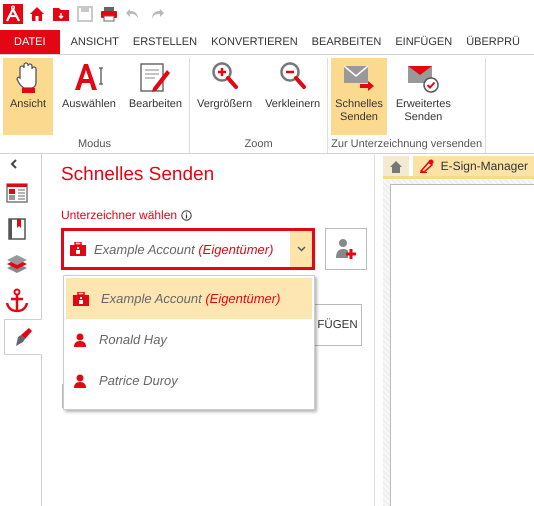 The height and width of the screenshot is (506, 534). I want to click on menu-tab: KONVERTIEREN, so click(254, 42).